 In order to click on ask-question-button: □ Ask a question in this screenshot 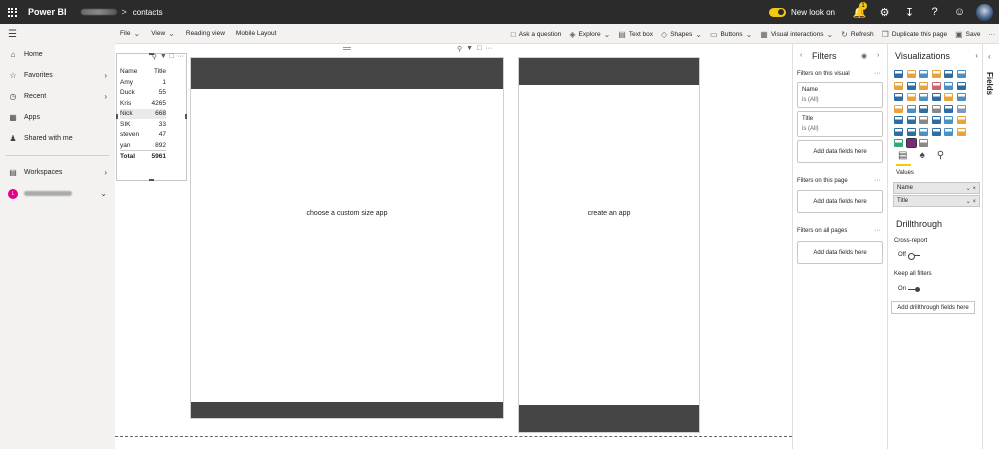, I will do `click(536, 34)`.